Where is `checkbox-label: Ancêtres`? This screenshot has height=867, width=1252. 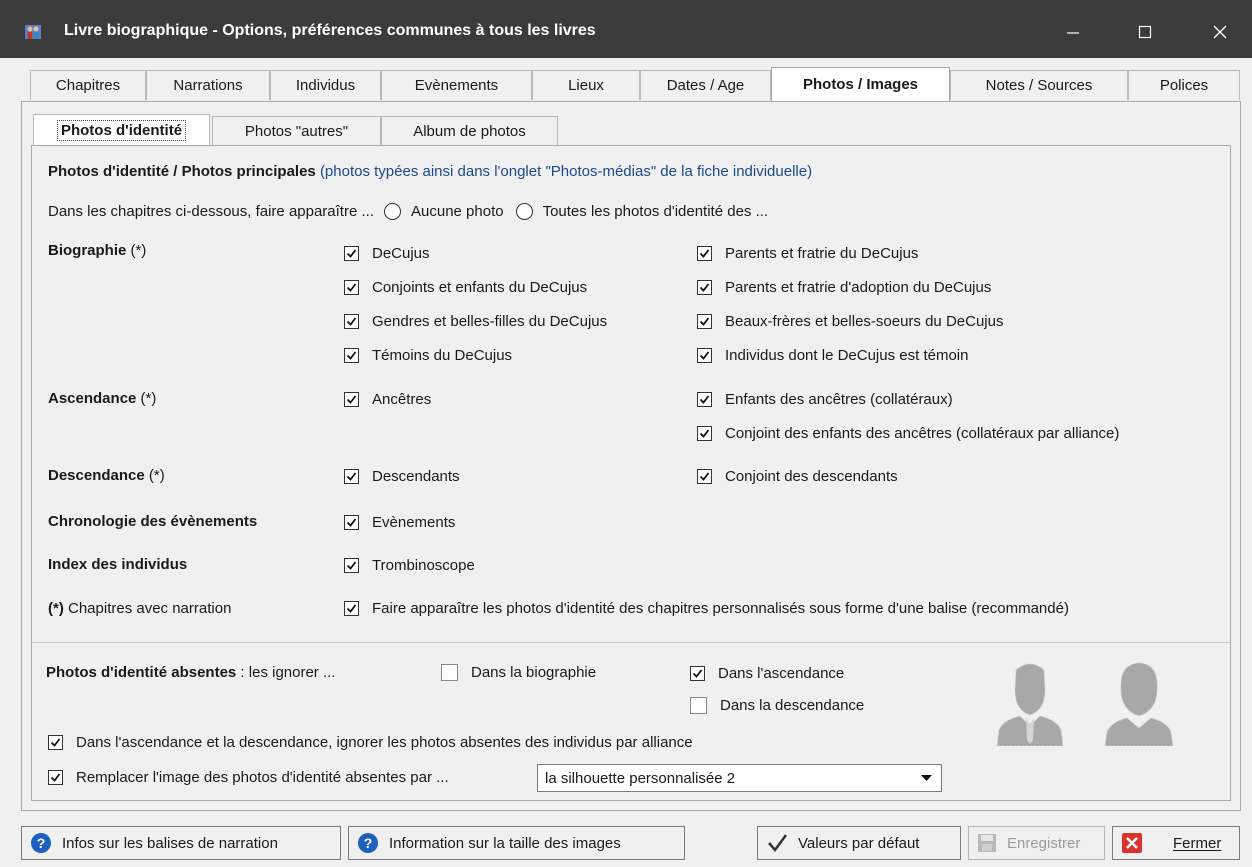 checkbox-label: Ancêtres is located at coordinates (402, 399).